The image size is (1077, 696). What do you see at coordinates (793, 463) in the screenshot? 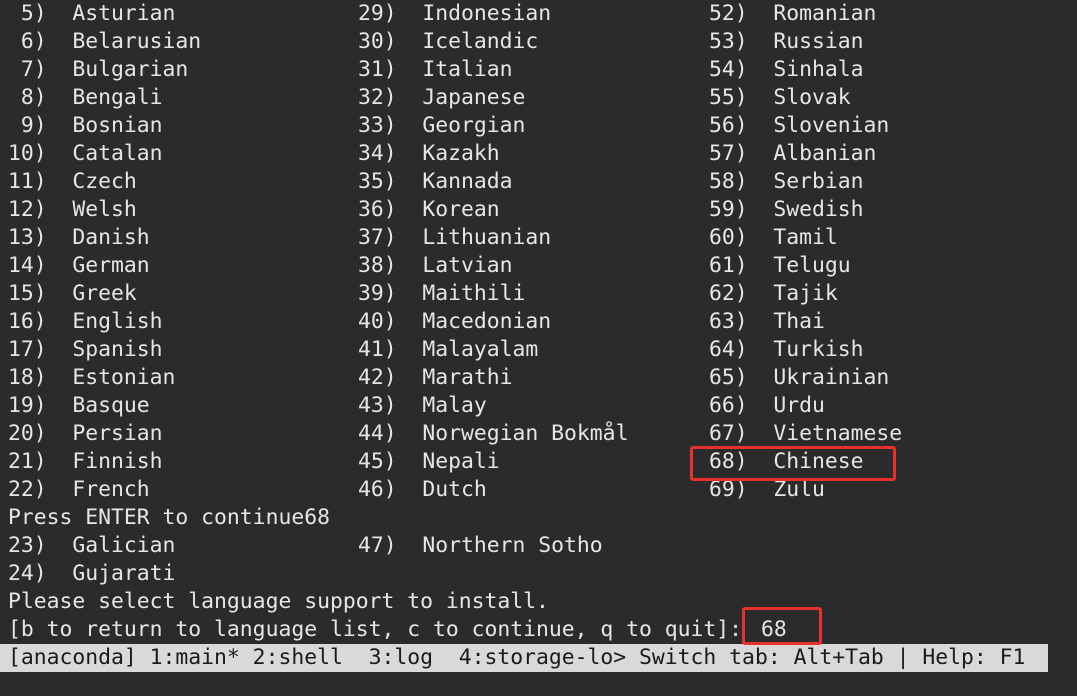
I see `chinese-option-highlight` at bounding box center [793, 463].